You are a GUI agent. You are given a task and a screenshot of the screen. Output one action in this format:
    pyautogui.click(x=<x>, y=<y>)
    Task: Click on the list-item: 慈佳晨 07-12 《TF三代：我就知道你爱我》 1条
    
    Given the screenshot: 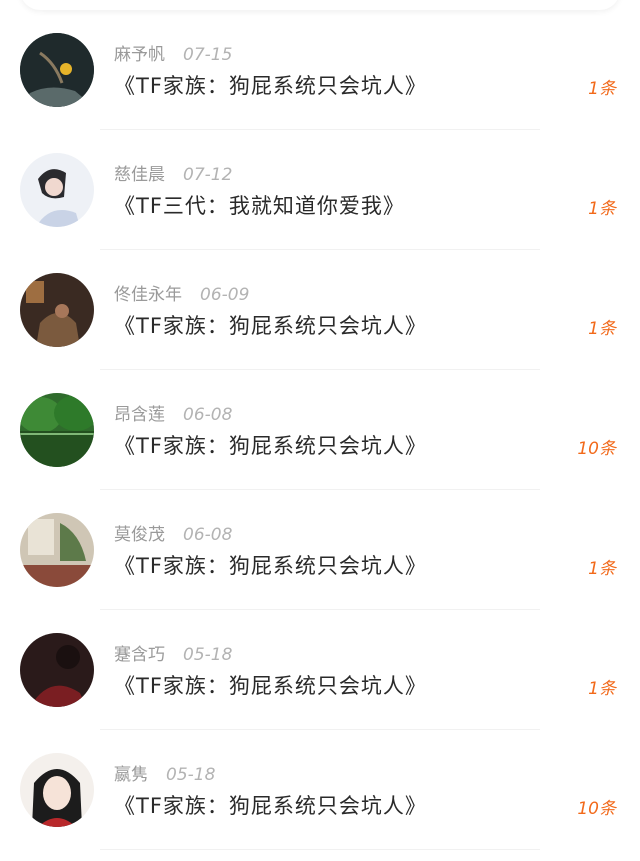 What is the action you would take?
    pyautogui.click(x=320, y=190)
    